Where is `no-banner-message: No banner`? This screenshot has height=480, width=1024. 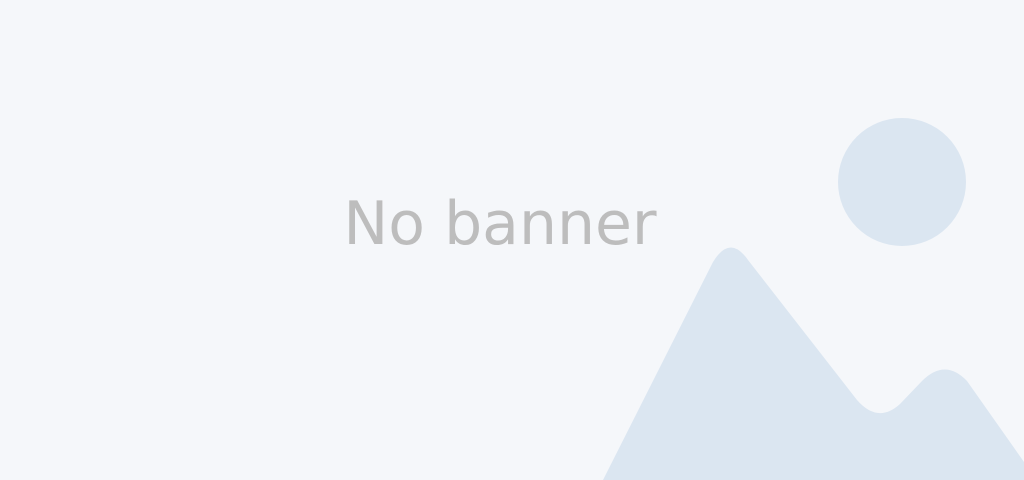 no-banner-message: No banner is located at coordinates (500, 224).